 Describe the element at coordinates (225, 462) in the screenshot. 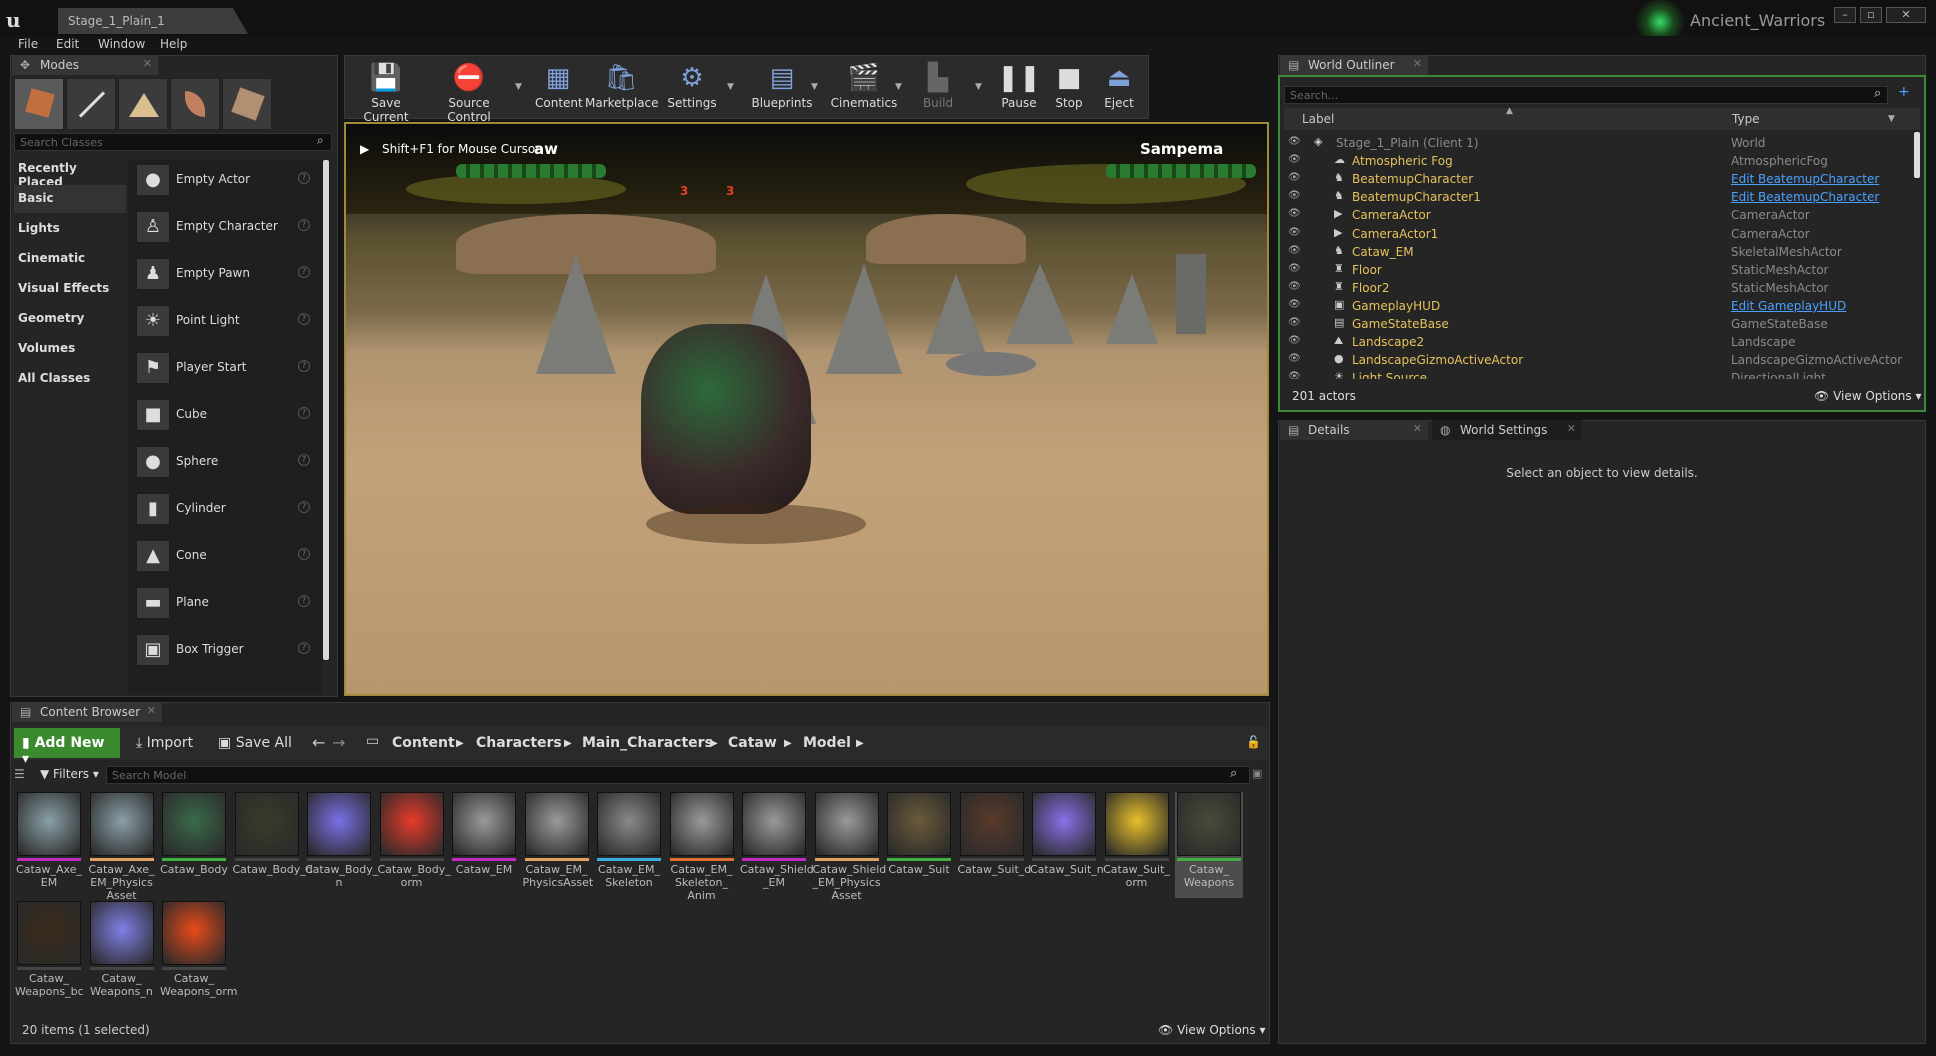

I see `place-sphere: ● Sphere?` at that location.